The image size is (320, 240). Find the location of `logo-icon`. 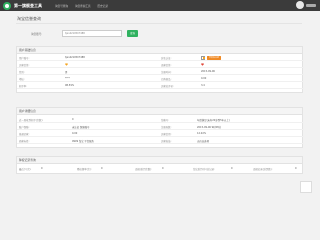

logo-icon is located at coordinates (7, 5).